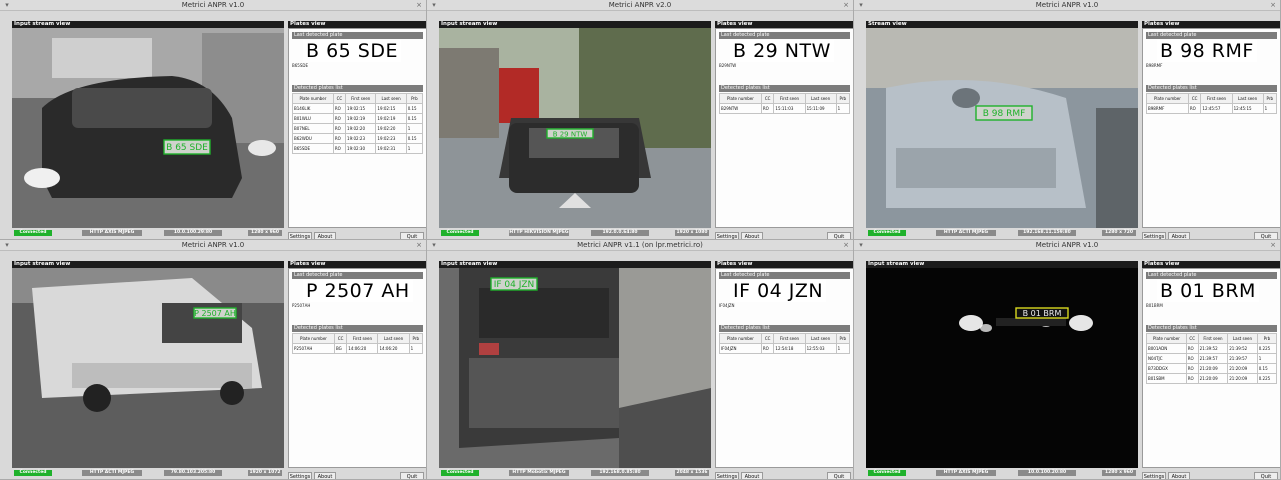 This screenshot has height=480, width=1281. I want to click on window-title: Metrici ANPR v1.1 (on lpr.metrici.ro), so click(640, 245).